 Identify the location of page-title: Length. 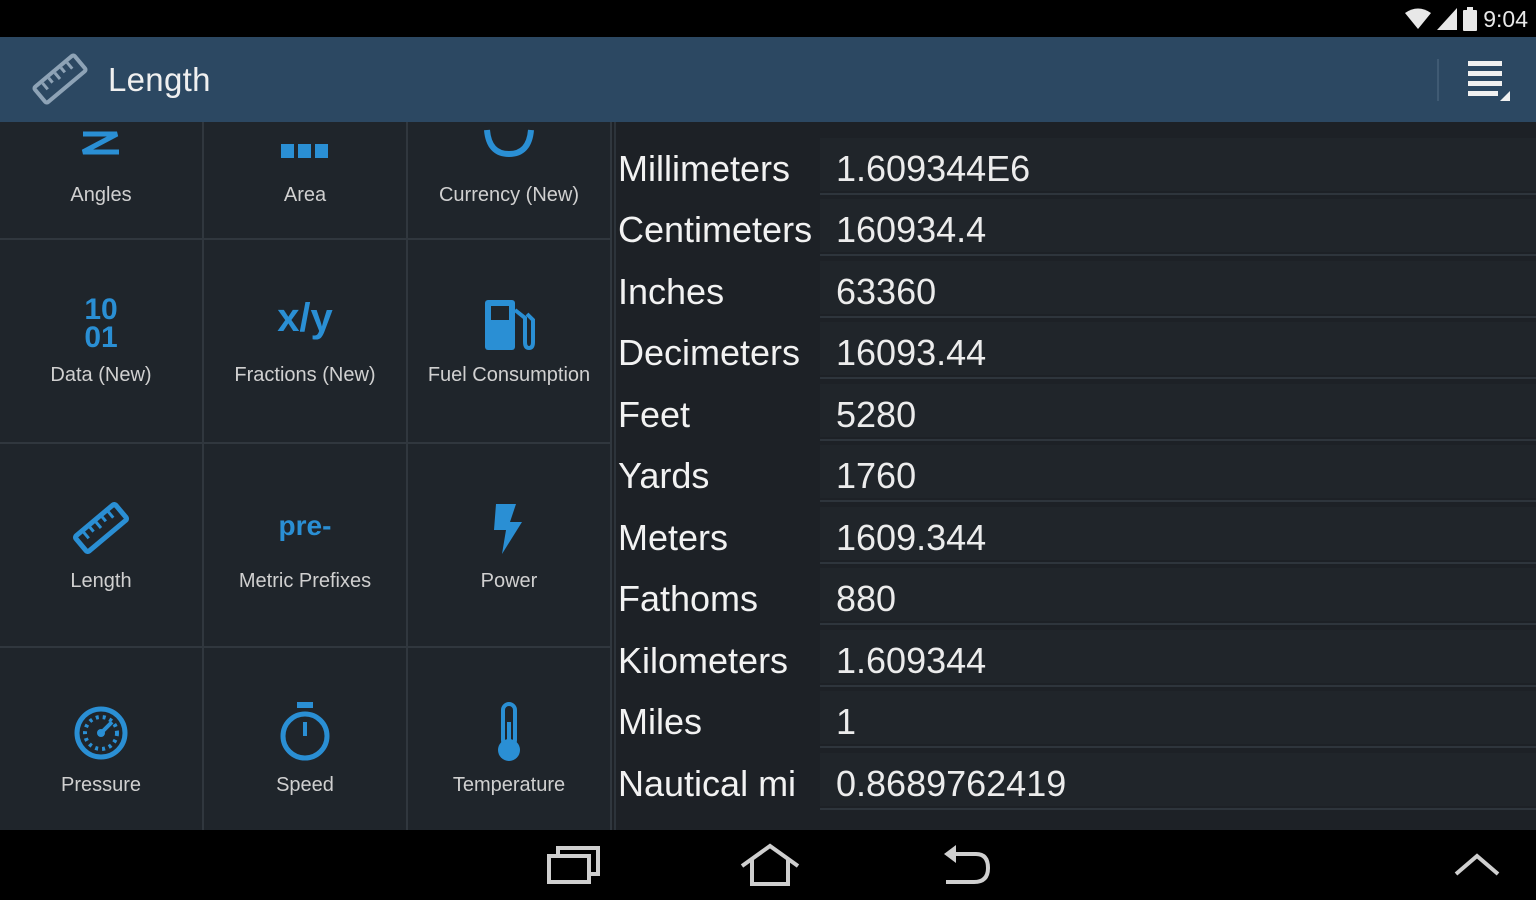
(159, 79).